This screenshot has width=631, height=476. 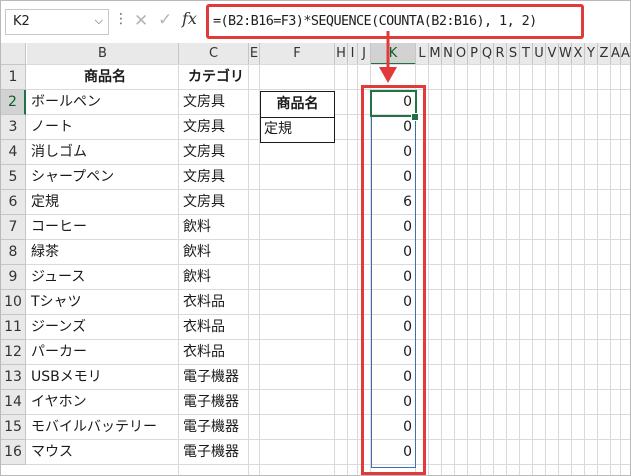 What do you see at coordinates (254, 54) in the screenshot?
I see `column-header-e: E` at bounding box center [254, 54].